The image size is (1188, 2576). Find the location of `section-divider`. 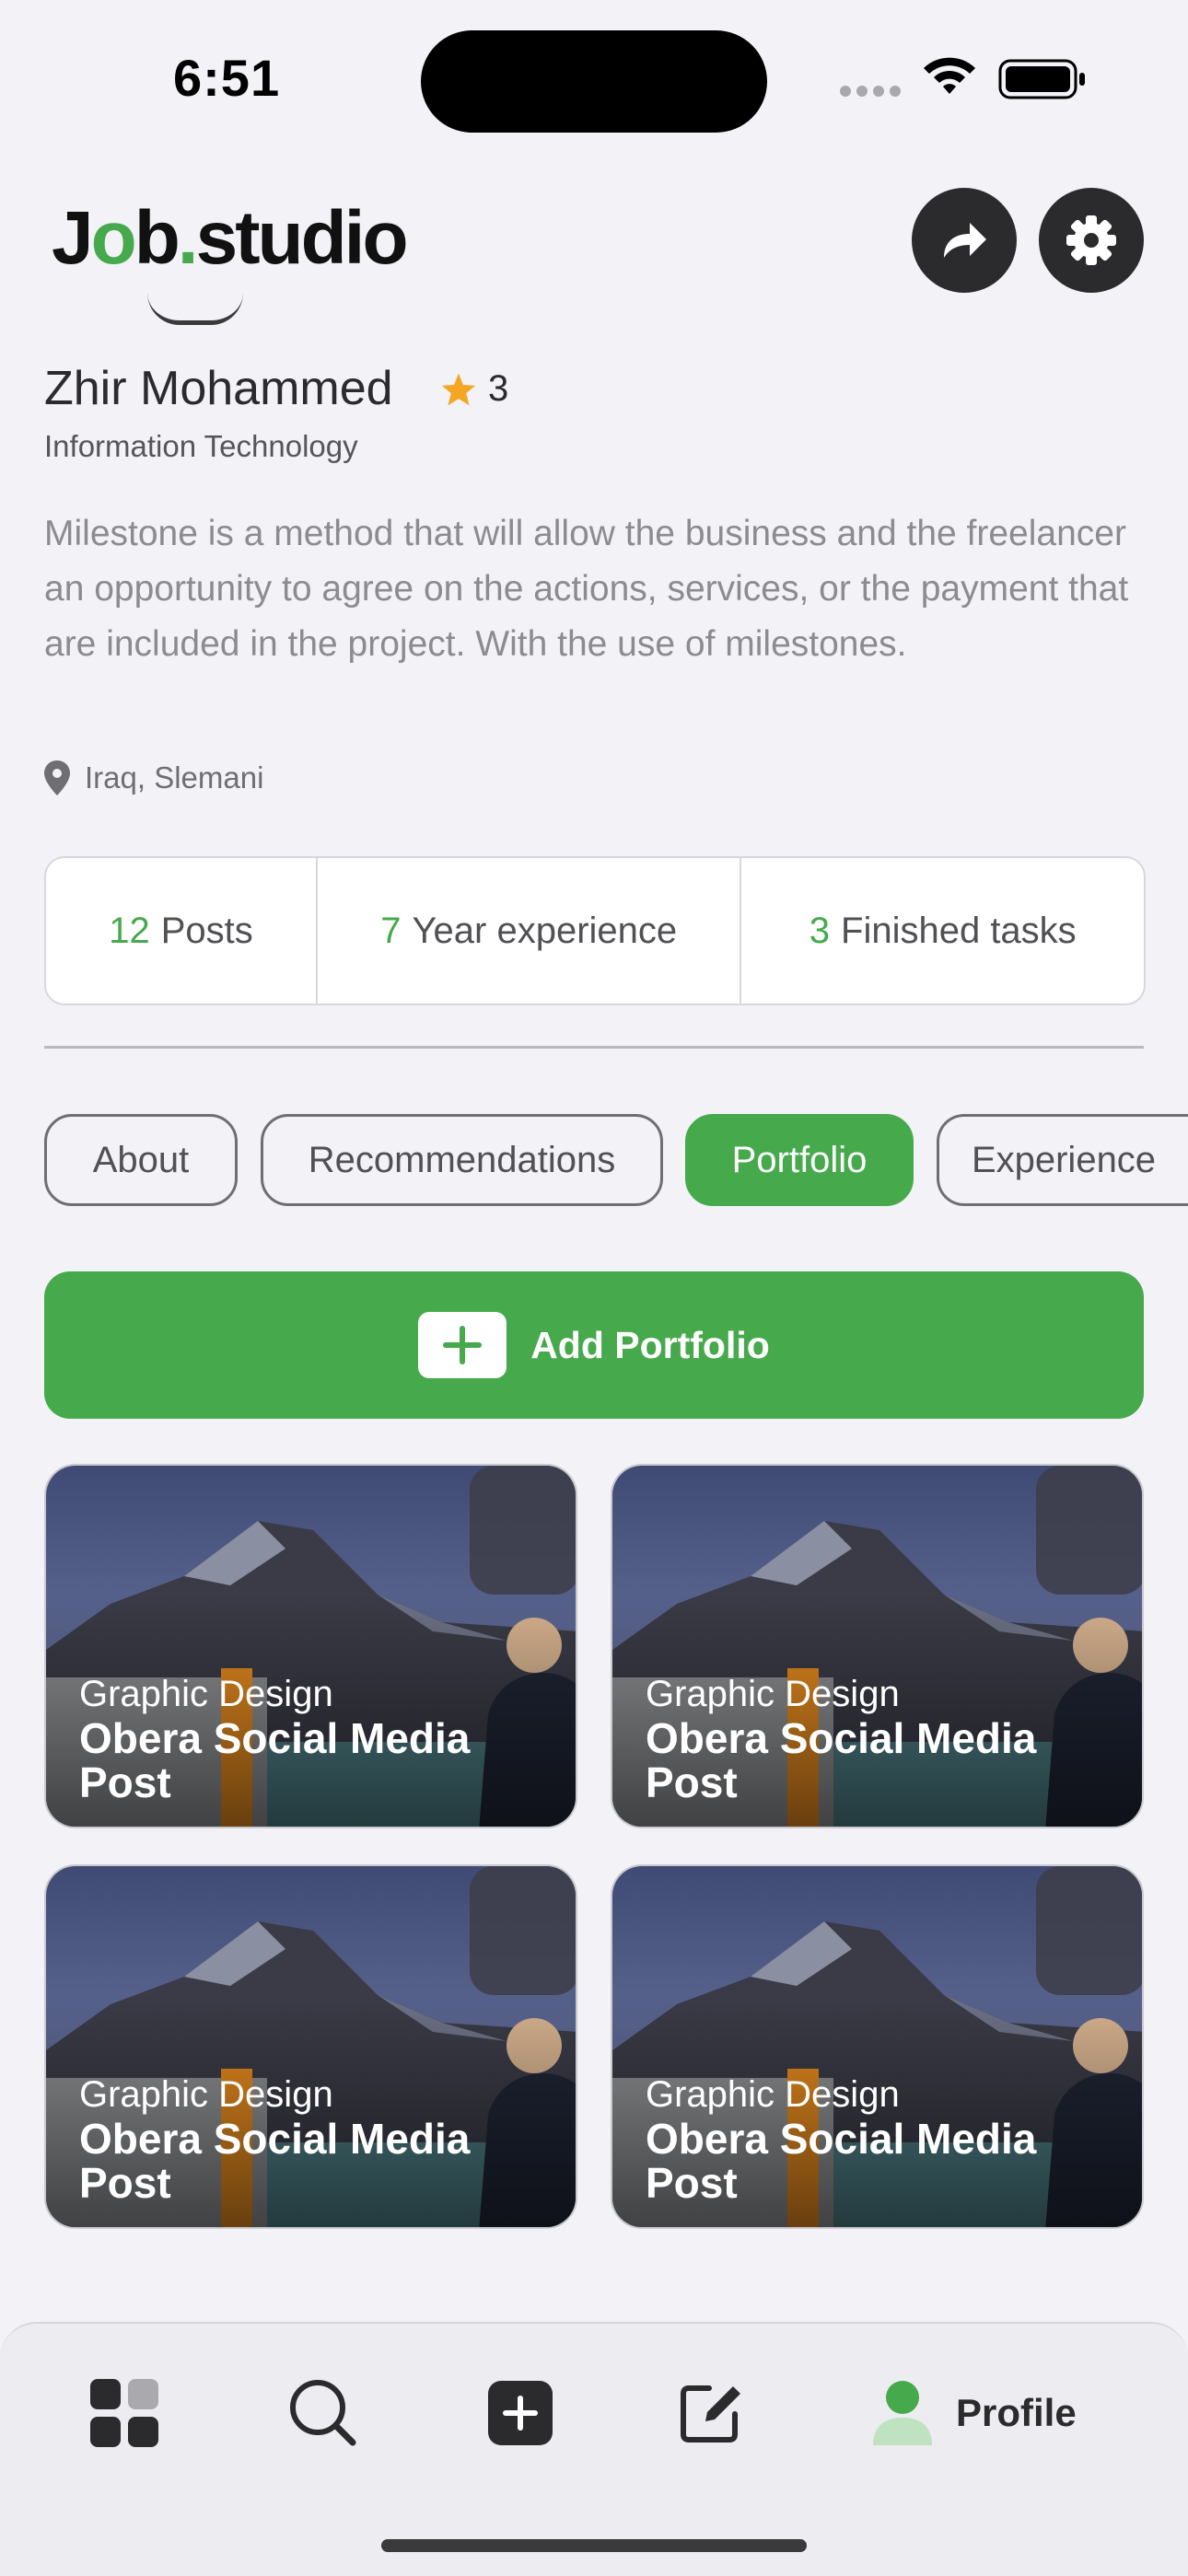

section-divider is located at coordinates (594, 1047).